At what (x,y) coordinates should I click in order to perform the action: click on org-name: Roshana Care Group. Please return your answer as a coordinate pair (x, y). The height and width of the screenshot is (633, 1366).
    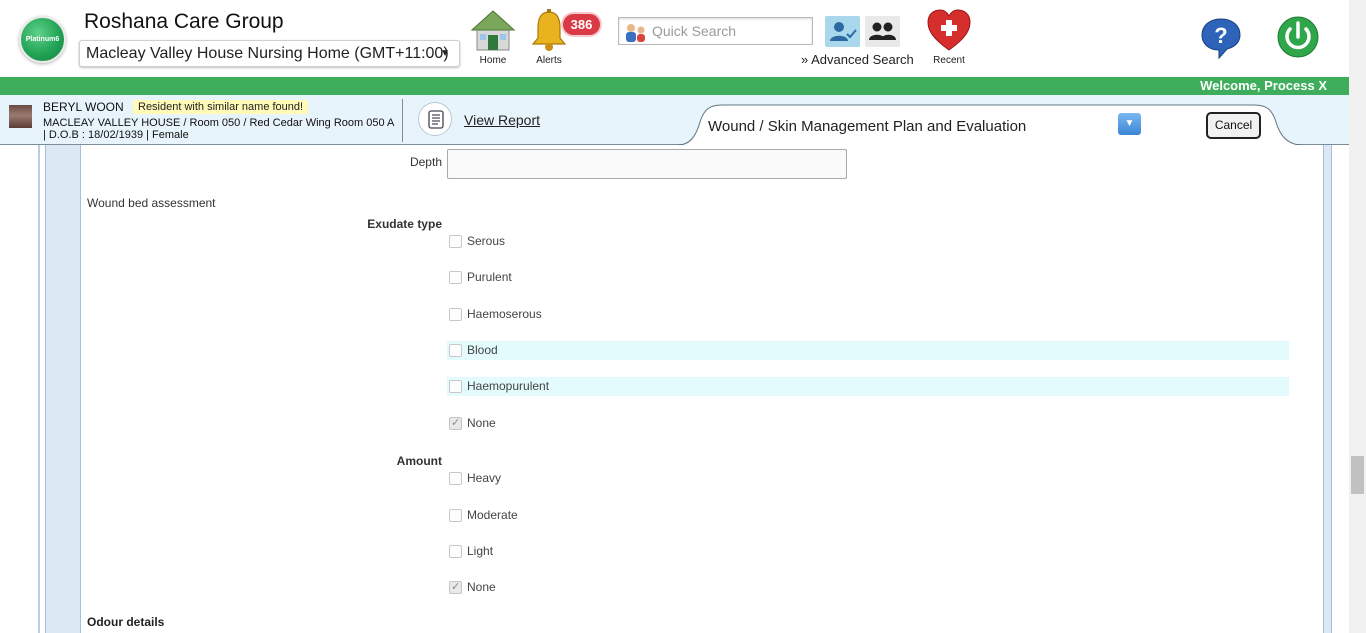
    Looking at the image, I should click on (184, 21).